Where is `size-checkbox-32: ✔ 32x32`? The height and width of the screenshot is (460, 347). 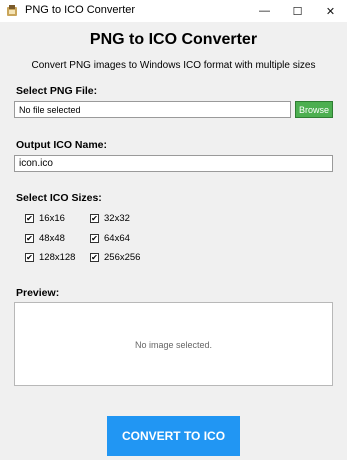
size-checkbox-32: ✔ 32x32 is located at coordinates (110, 218).